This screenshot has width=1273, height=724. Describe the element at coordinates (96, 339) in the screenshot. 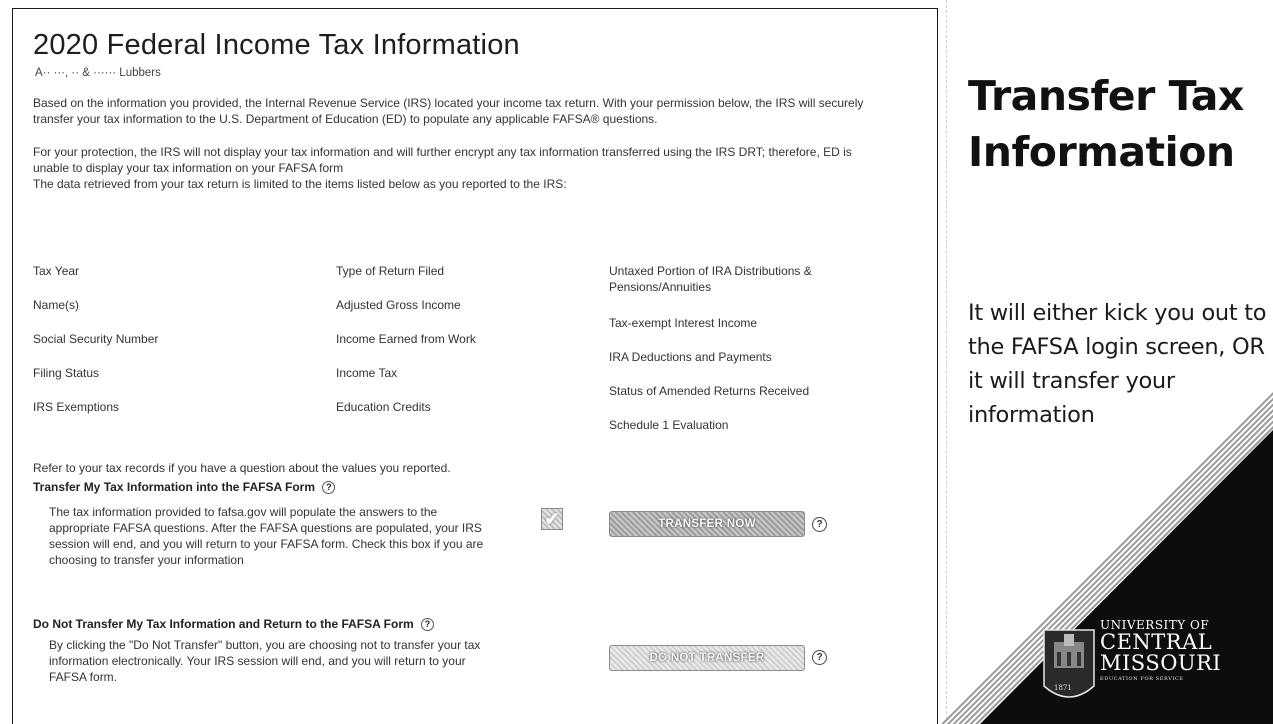

I see `list-item: Social Security Number` at that location.